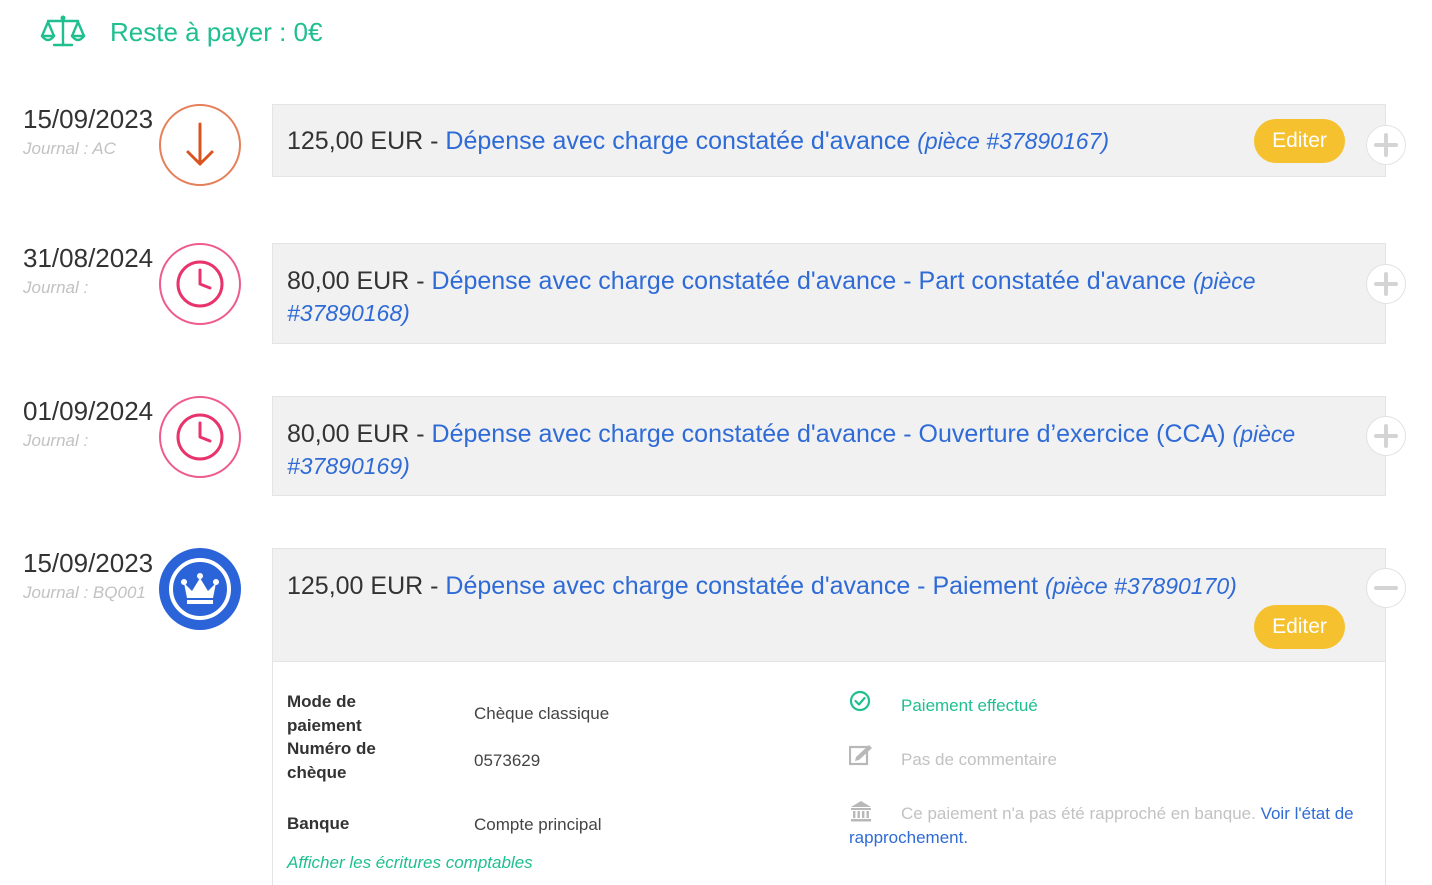 The image size is (1432, 885). I want to click on entry-journal: Journal : BQ001, so click(84, 592).